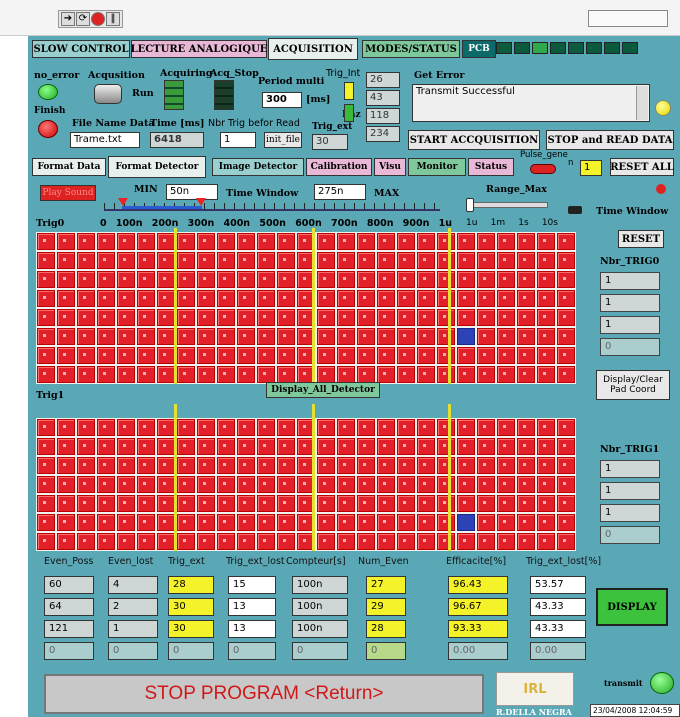  Describe the element at coordinates (98, 19) in the screenshot. I see `stop-icon` at that location.